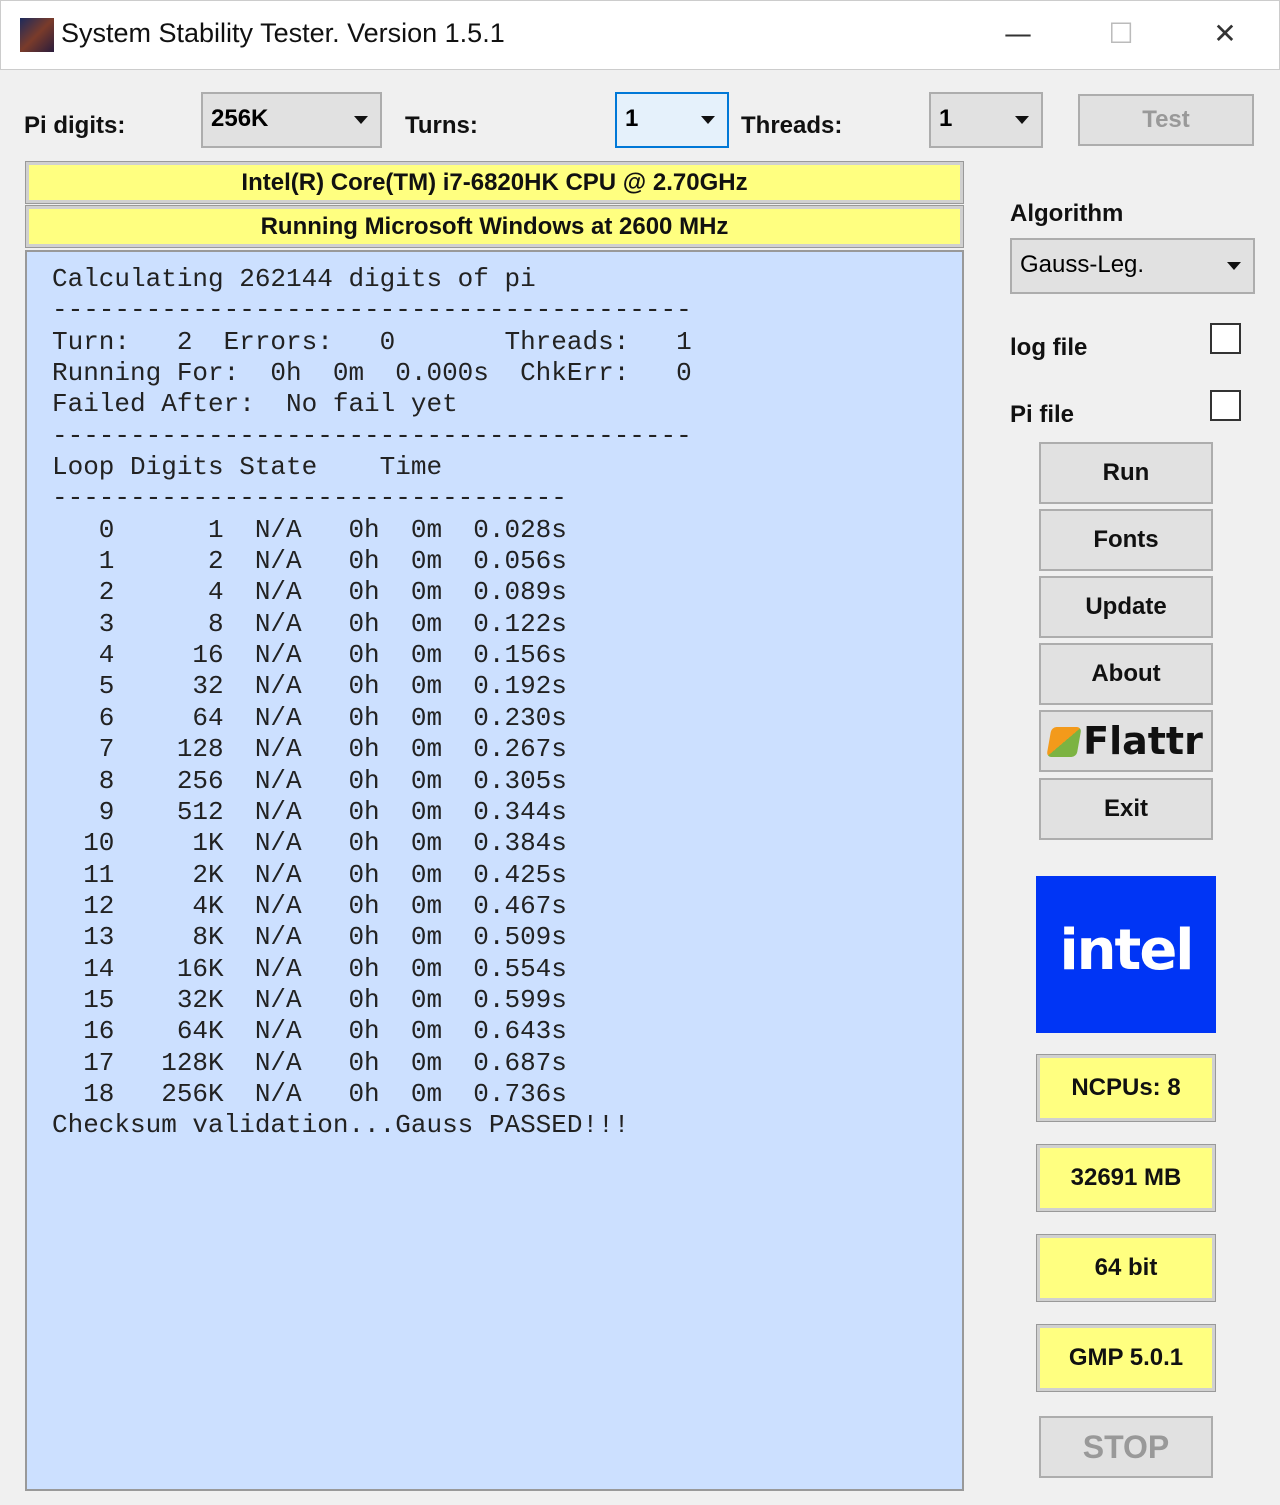 The width and height of the screenshot is (1280, 1505). I want to click on exit-button: Exit, so click(1126, 809).